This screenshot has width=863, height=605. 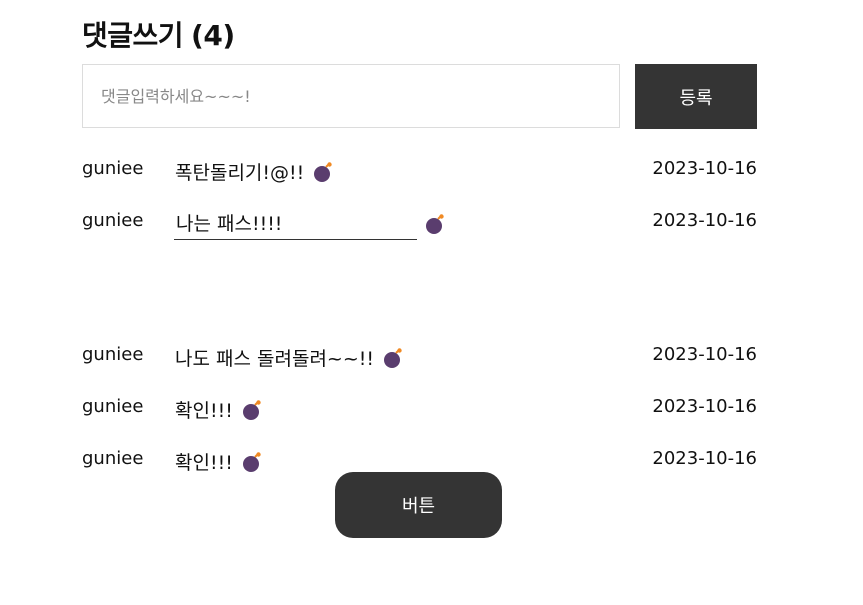 I want to click on comment-text: 폭탄돌리기!@!!, so click(x=253, y=171).